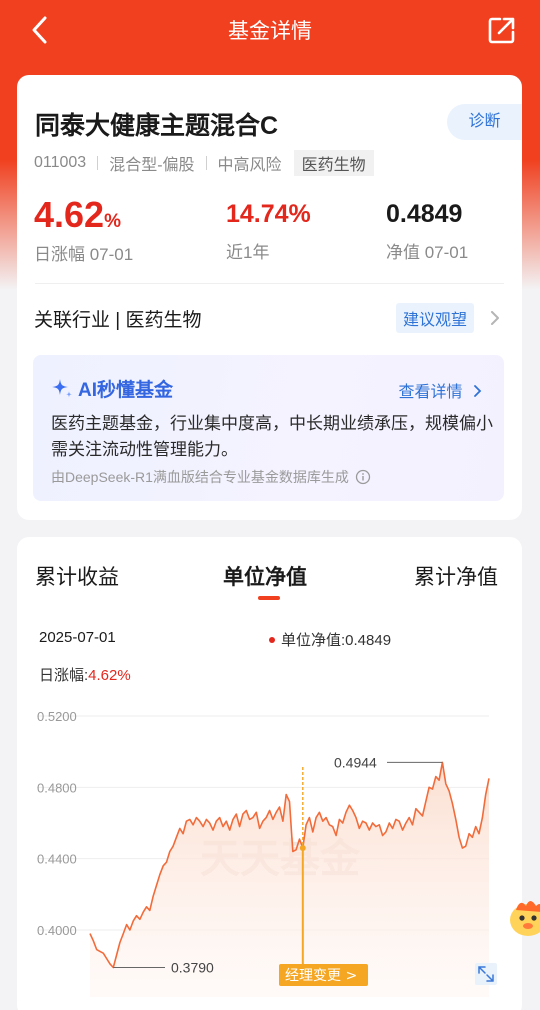  Describe the element at coordinates (502, 30) in the screenshot. I see `share-icon` at that location.